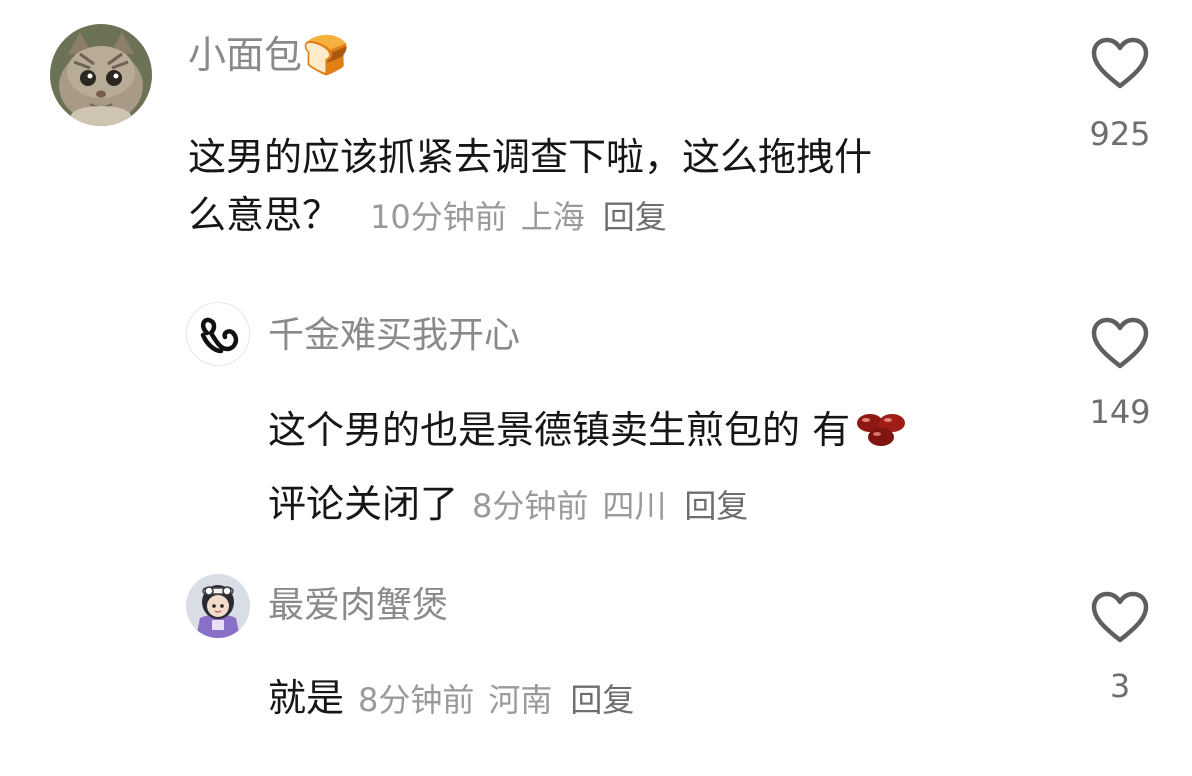  I want to click on username: 小面包🍞, so click(268, 55).